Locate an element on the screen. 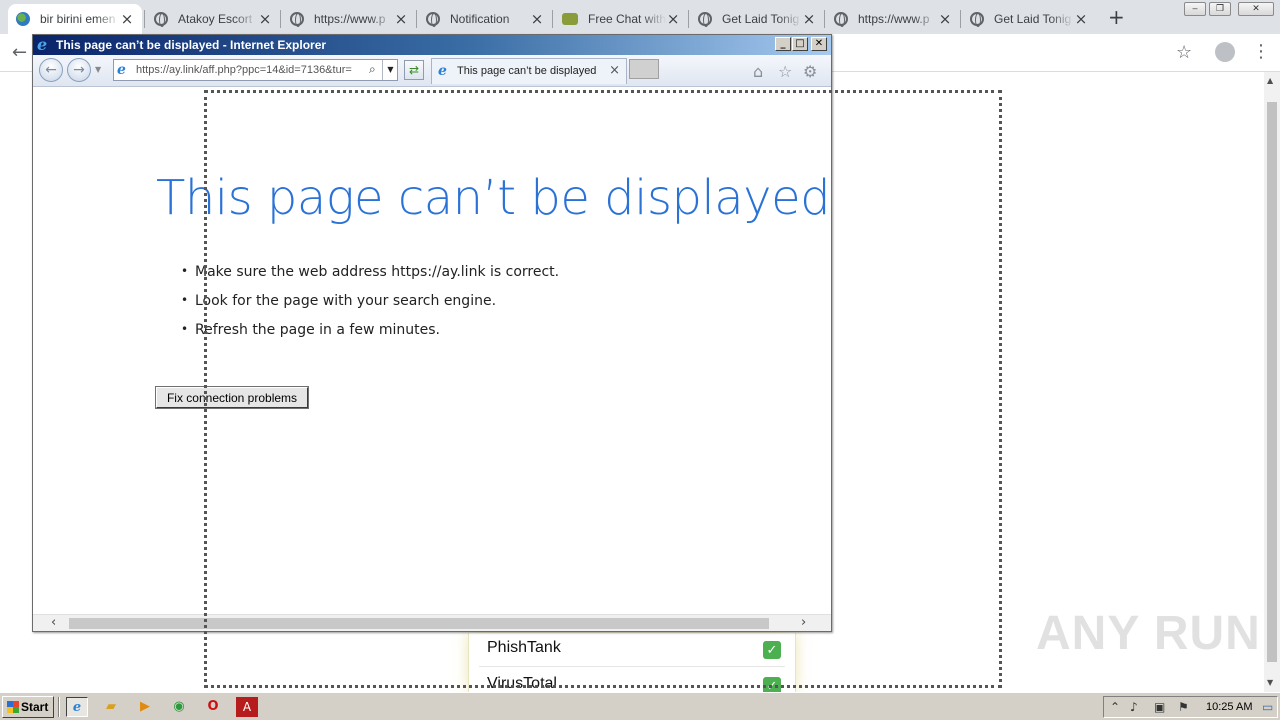 The width and height of the screenshot is (1280, 720). scroll-up-icon: ▲ is located at coordinates (1270, 80).